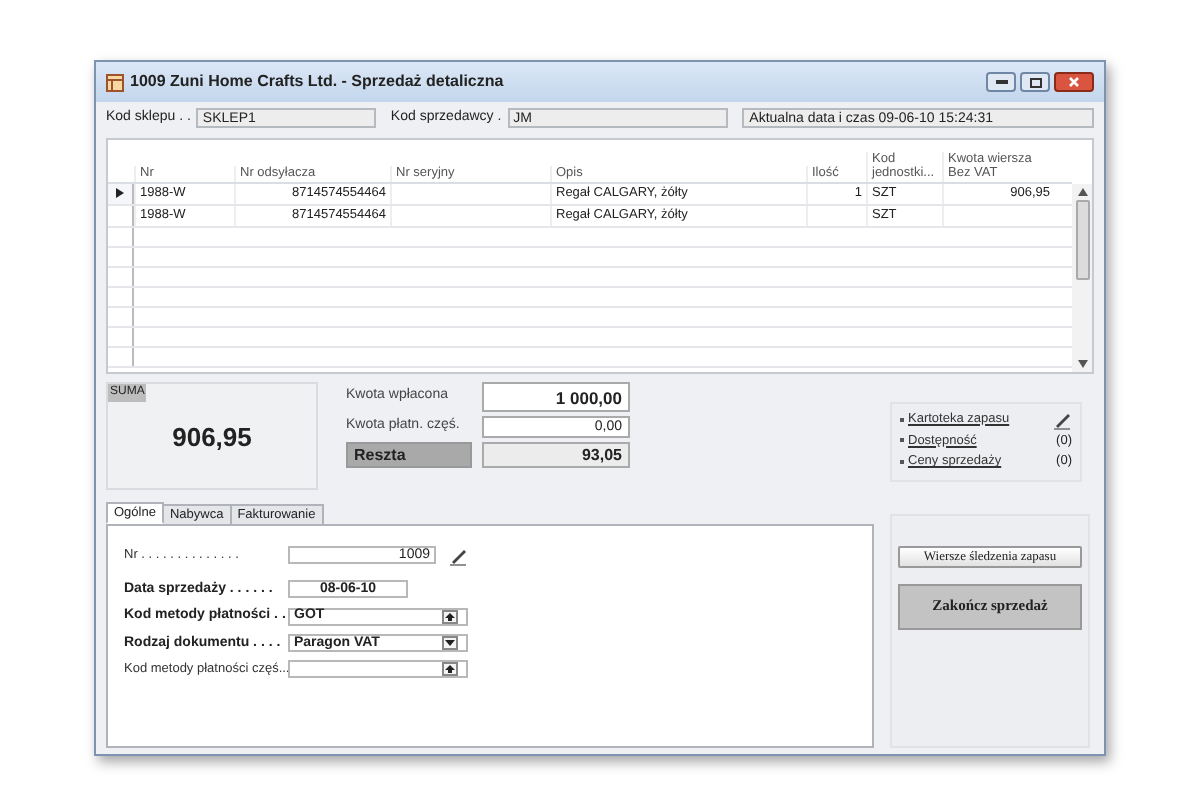 Image resolution: width=1200 pixels, height=800 pixels. Describe the element at coordinates (450, 643) in the screenshot. I see `dropdown-button` at that location.